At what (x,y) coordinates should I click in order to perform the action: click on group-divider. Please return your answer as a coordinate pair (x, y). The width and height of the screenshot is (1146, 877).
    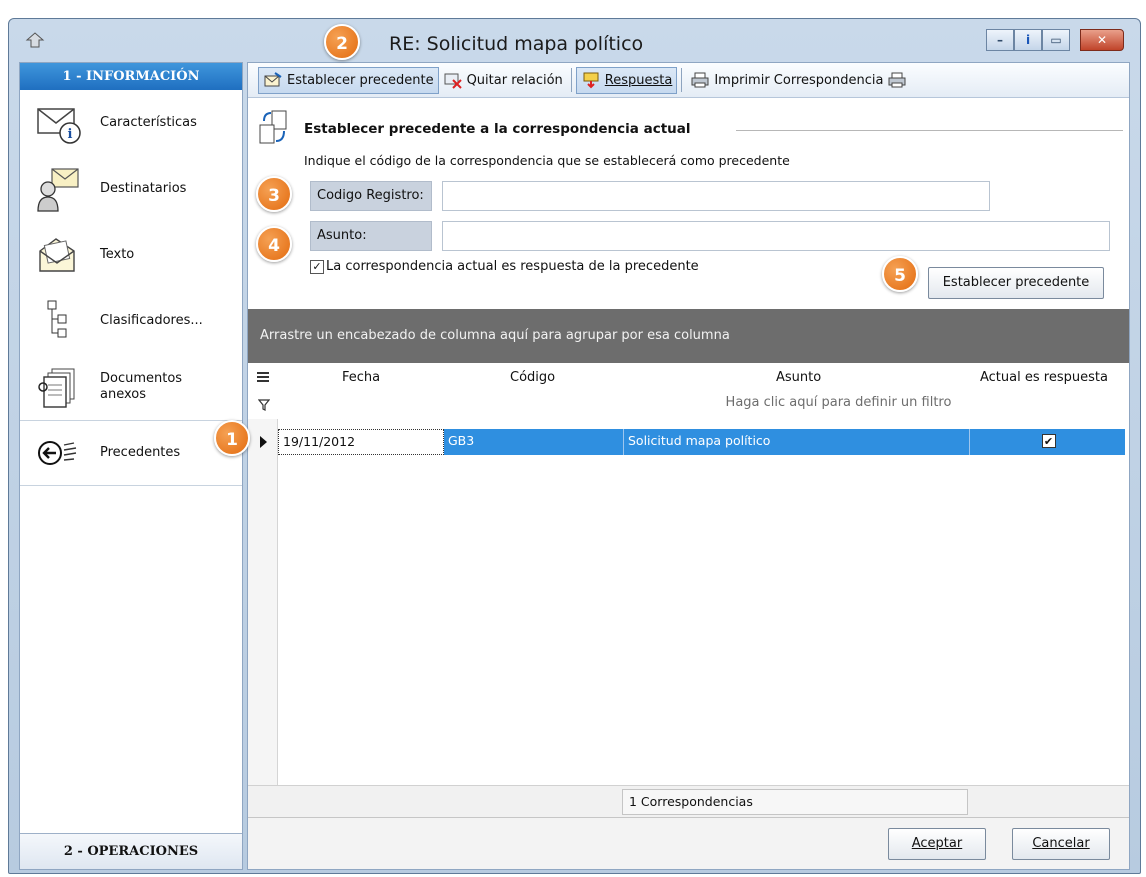
    Looking at the image, I should click on (929, 130).